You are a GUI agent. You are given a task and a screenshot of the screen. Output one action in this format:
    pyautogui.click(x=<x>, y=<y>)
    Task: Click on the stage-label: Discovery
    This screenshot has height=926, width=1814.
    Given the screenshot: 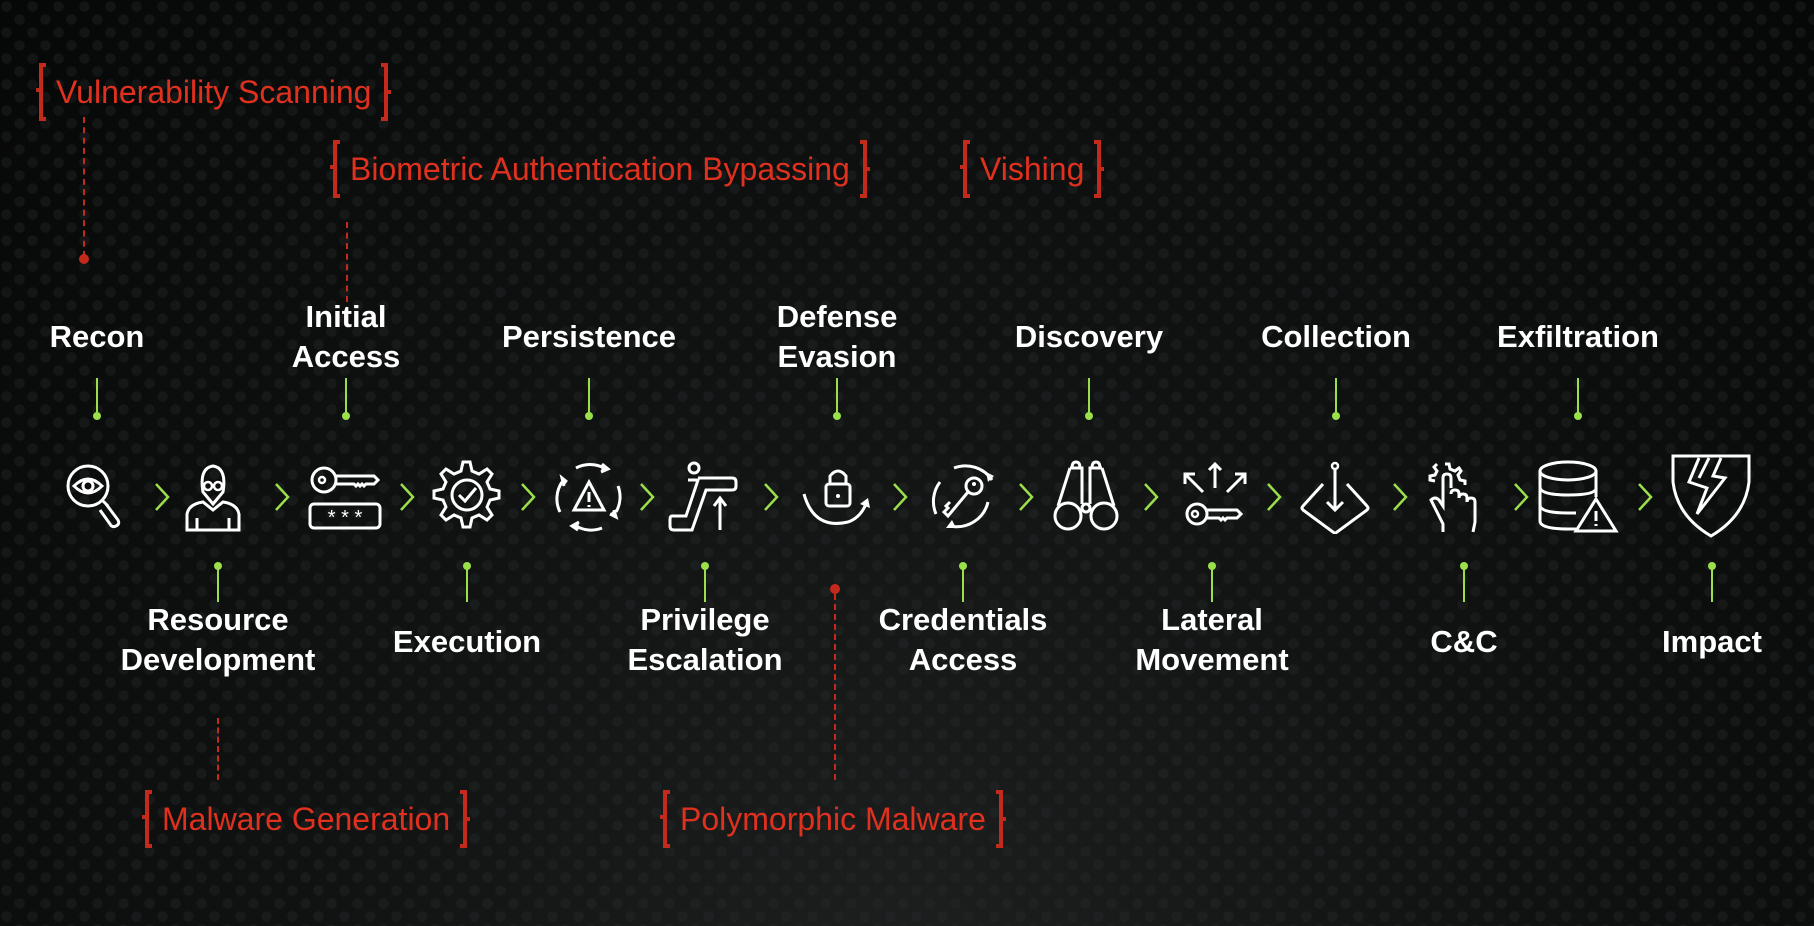 What is the action you would take?
    pyautogui.click(x=1089, y=336)
    